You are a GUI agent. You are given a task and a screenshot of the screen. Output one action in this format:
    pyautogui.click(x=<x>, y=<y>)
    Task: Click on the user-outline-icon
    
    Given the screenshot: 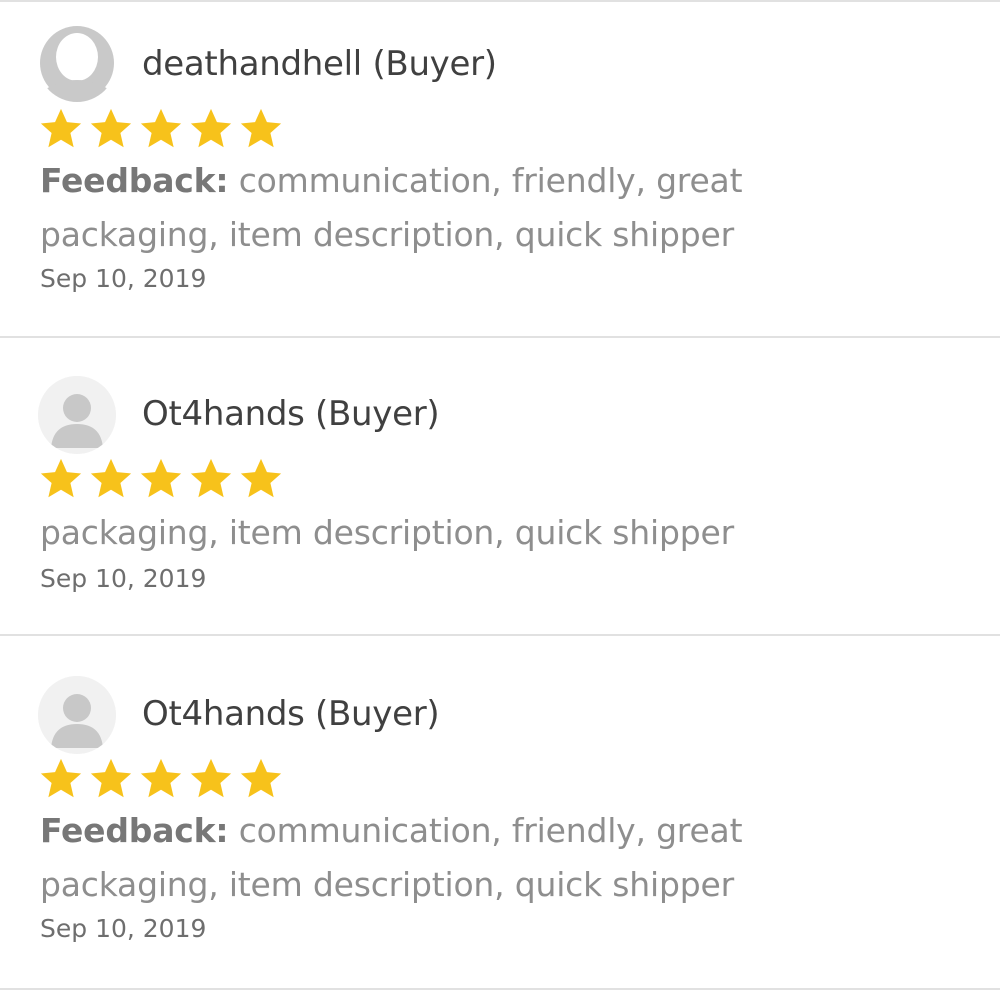 What is the action you would take?
    pyautogui.click(x=77, y=63)
    